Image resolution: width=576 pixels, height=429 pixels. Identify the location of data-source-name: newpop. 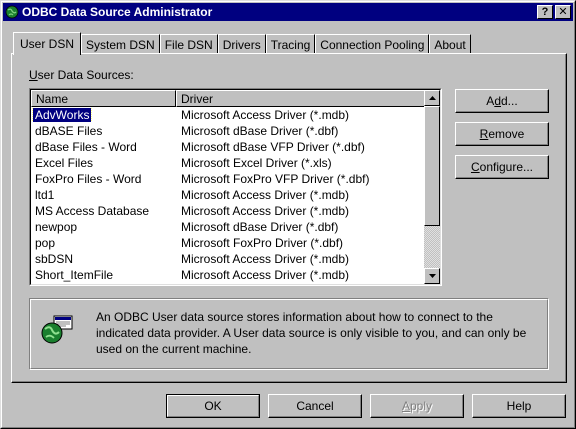
(56, 227).